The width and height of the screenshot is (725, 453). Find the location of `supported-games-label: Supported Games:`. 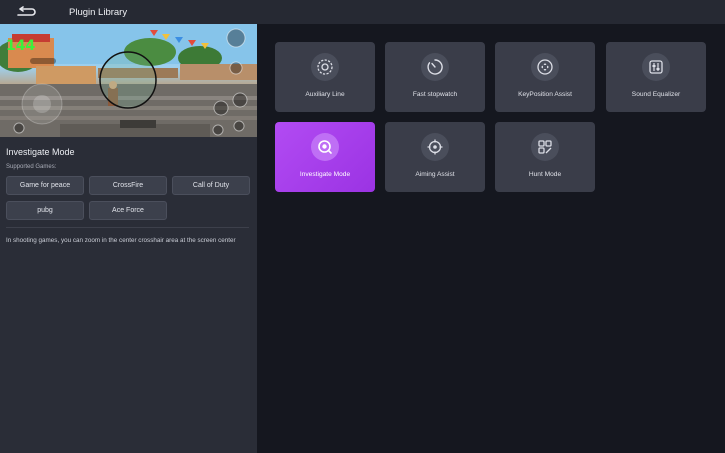

supported-games-label: Supported Games: is located at coordinates (31, 167).